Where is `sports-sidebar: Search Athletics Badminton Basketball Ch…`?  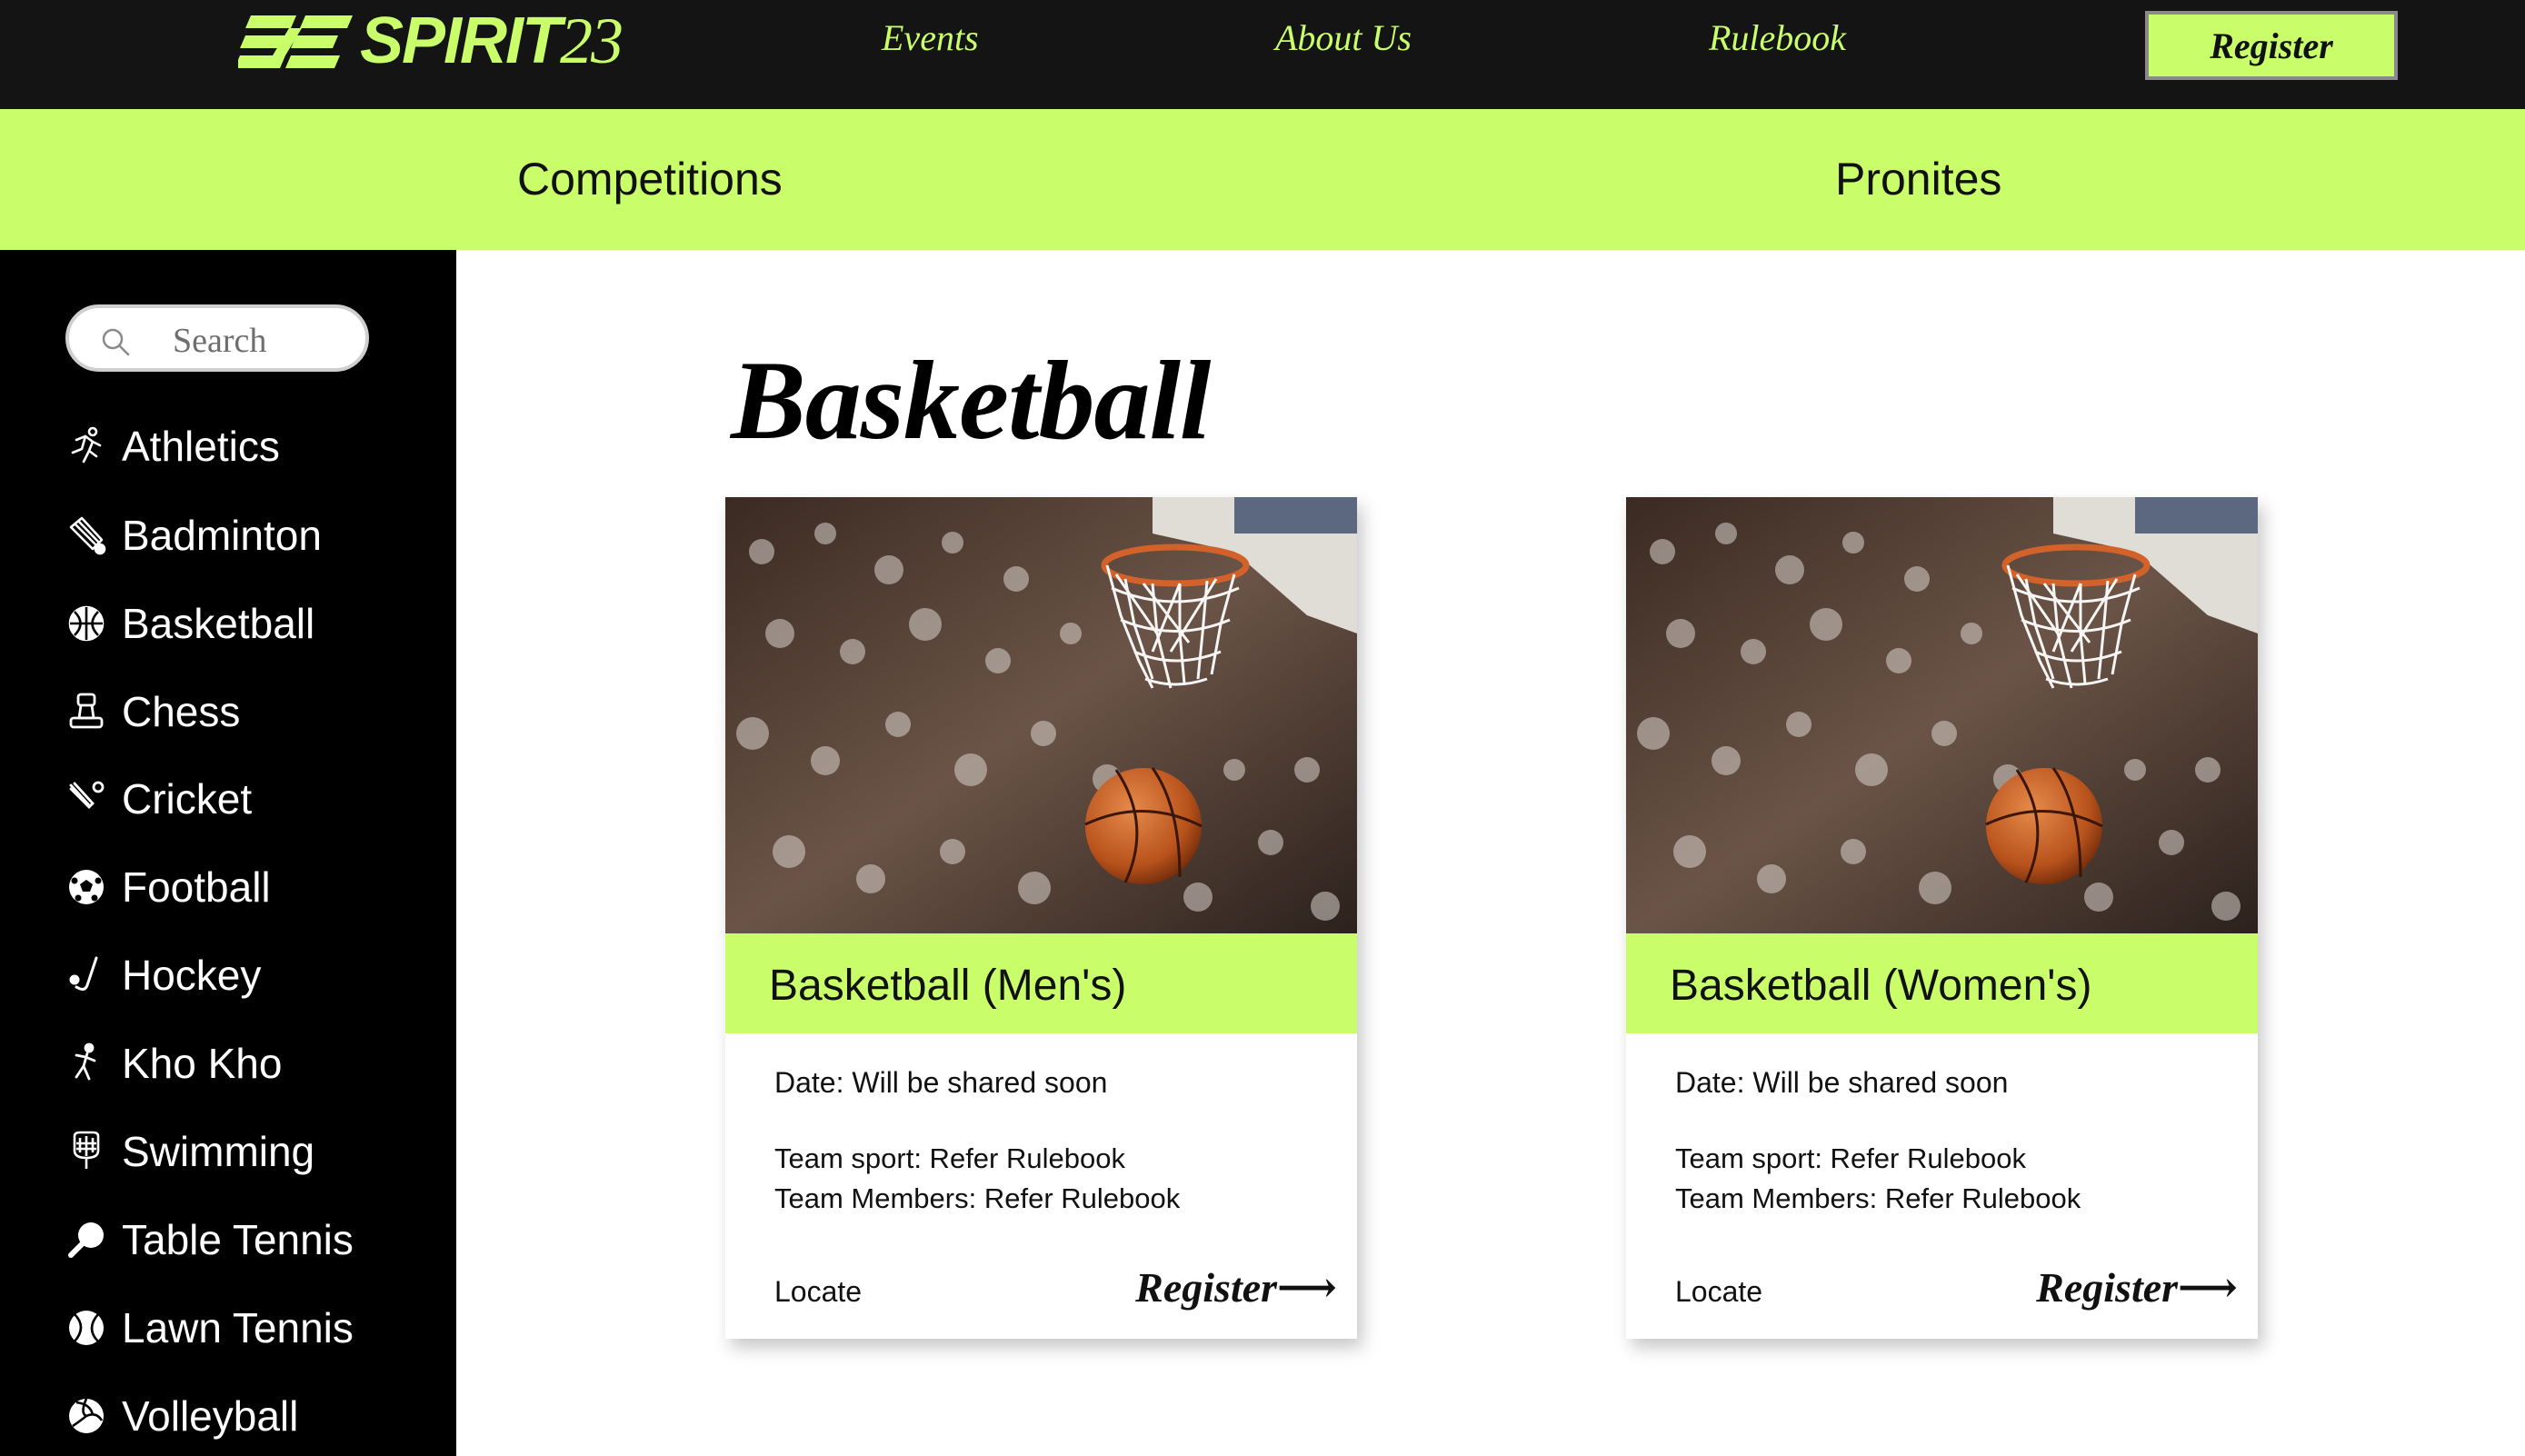
sports-sidebar: Search Athletics Badminton Basketball Ch… is located at coordinates (228, 853).